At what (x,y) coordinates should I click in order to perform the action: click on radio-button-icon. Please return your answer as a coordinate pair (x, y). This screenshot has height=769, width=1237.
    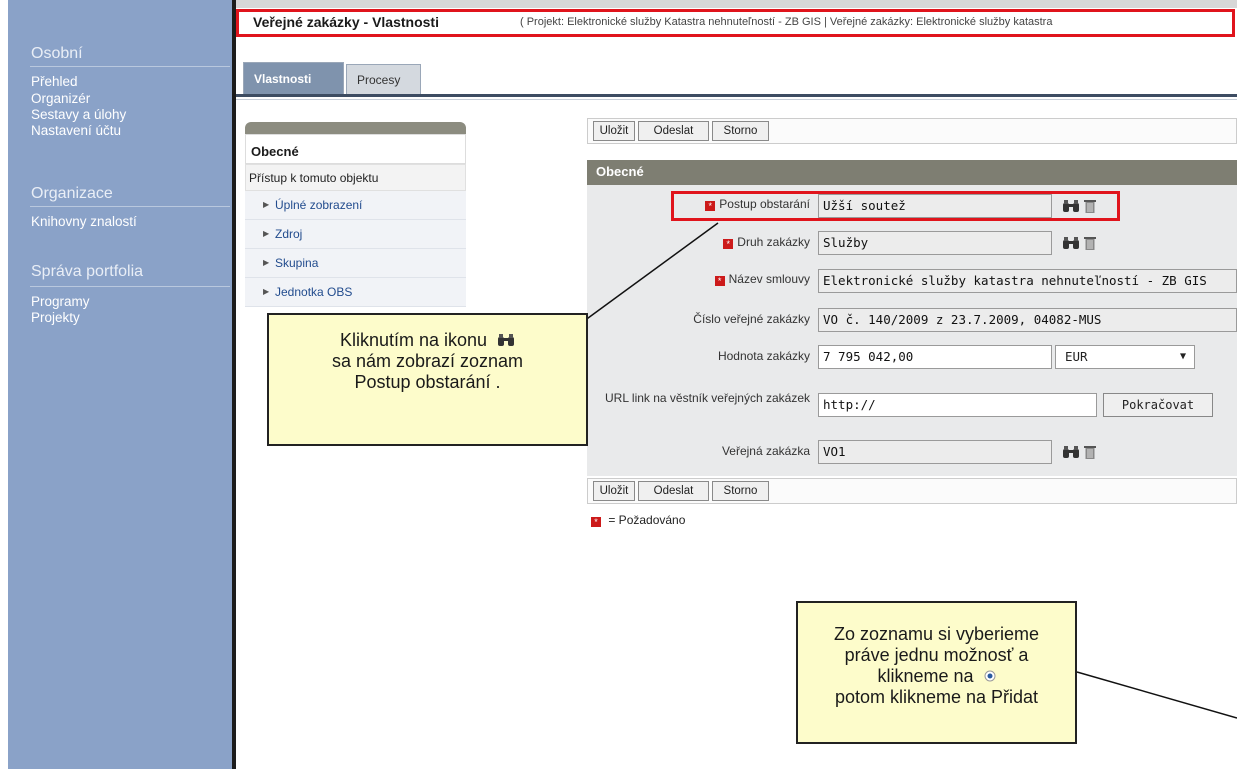
    Looking at the image, I should click on (990, 676).